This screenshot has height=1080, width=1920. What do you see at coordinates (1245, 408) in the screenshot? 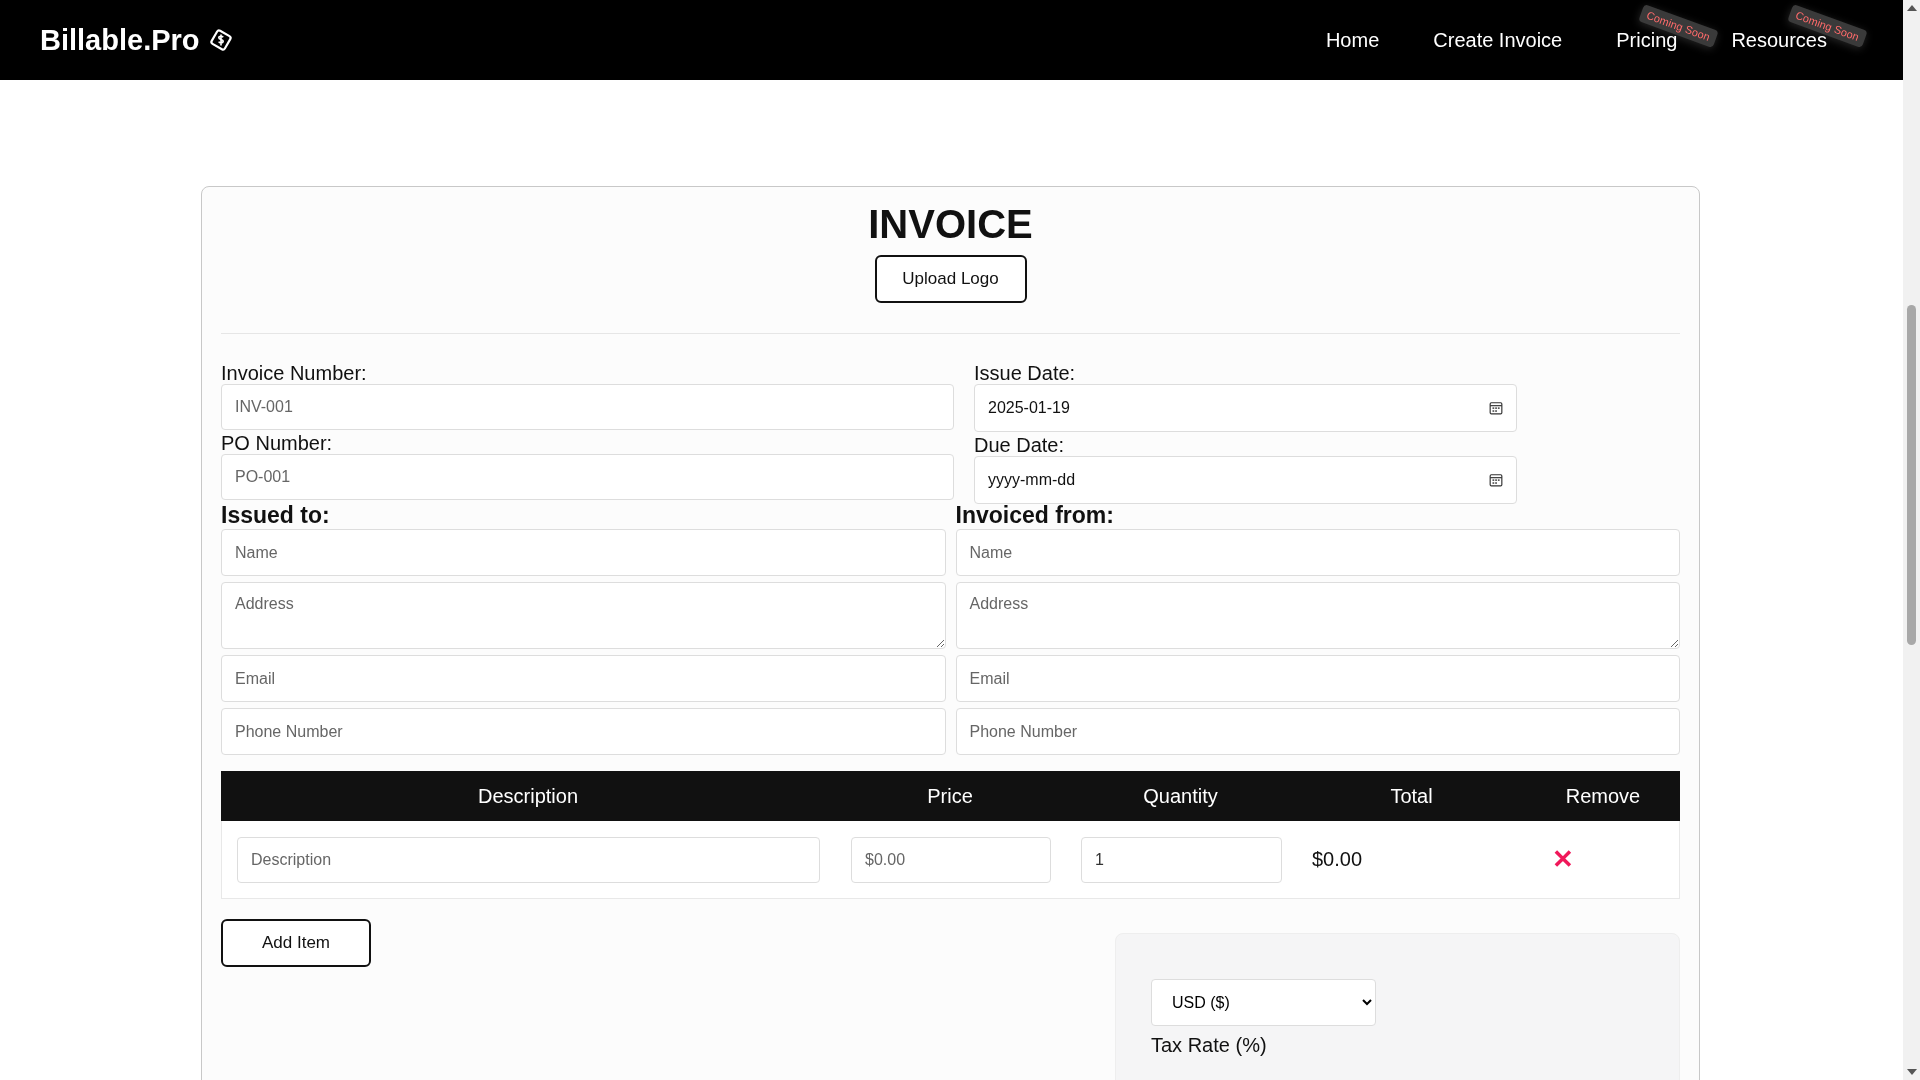
I see `date-field: 2025-01-19` at bounding box center [1245, 408].